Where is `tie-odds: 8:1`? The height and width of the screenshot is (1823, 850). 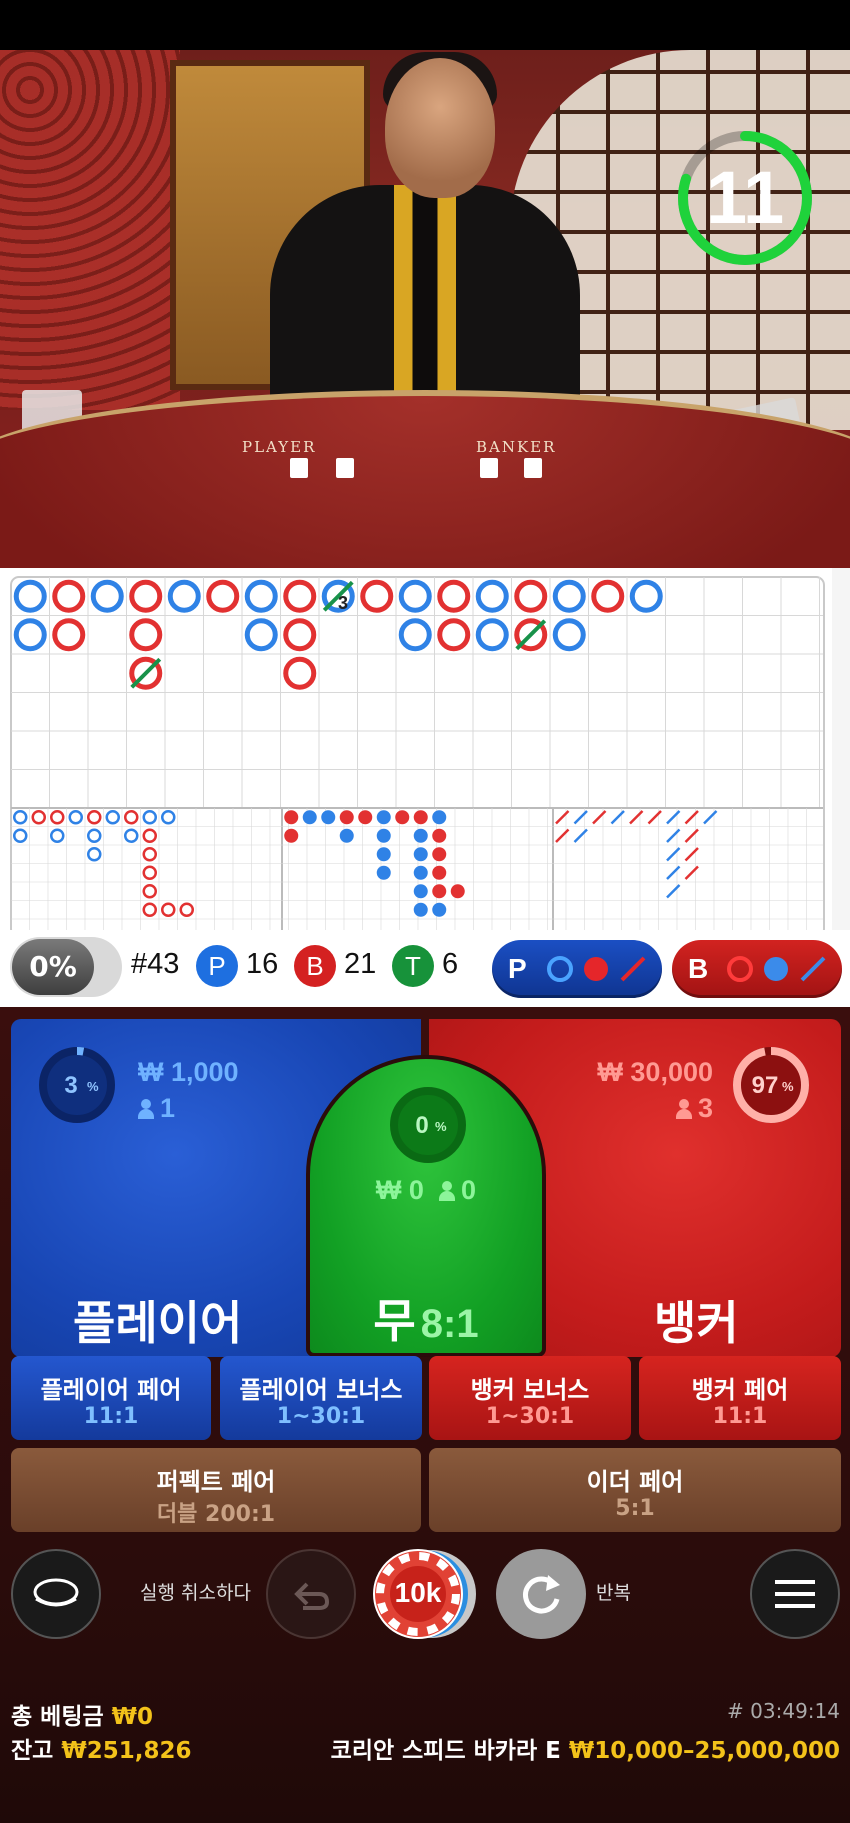 tie-odds: 8:1 is located at coordinates (449, 1324).